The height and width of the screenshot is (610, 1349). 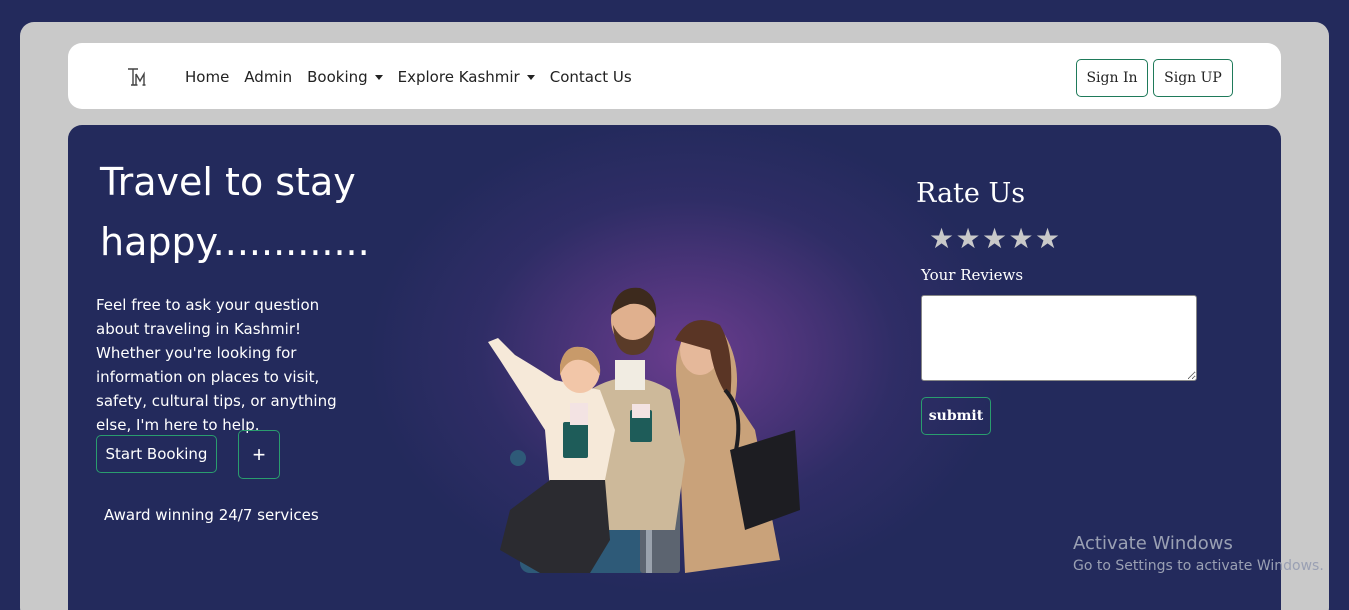 I want to click on sign-in-button: Sign In, so click(x=1112, y=78).